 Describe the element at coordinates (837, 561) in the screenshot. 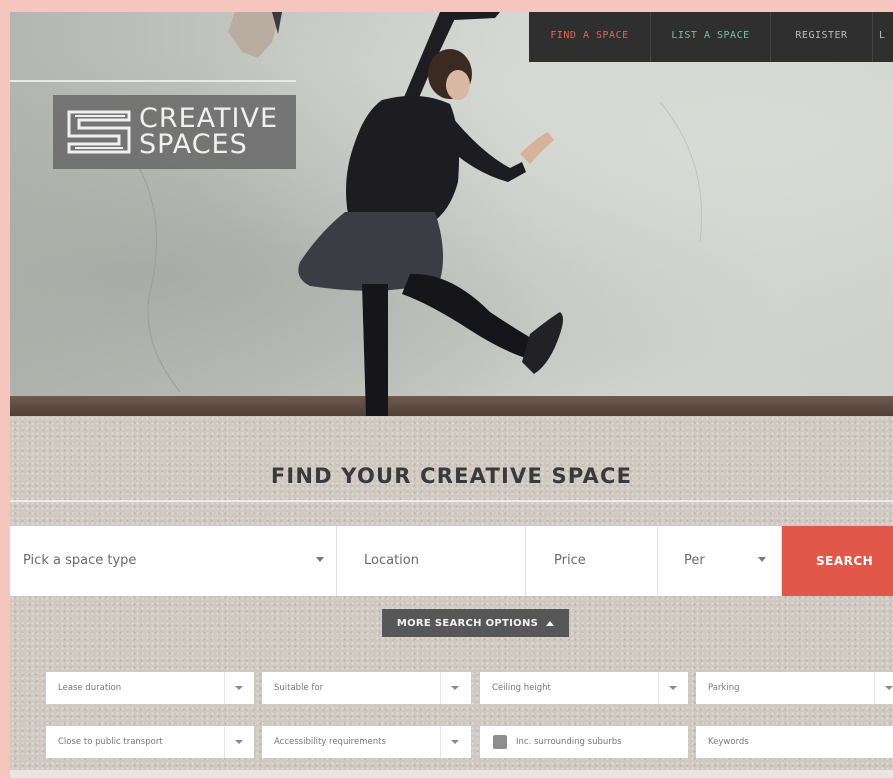

I see `search-button: SEARCH` at that location.